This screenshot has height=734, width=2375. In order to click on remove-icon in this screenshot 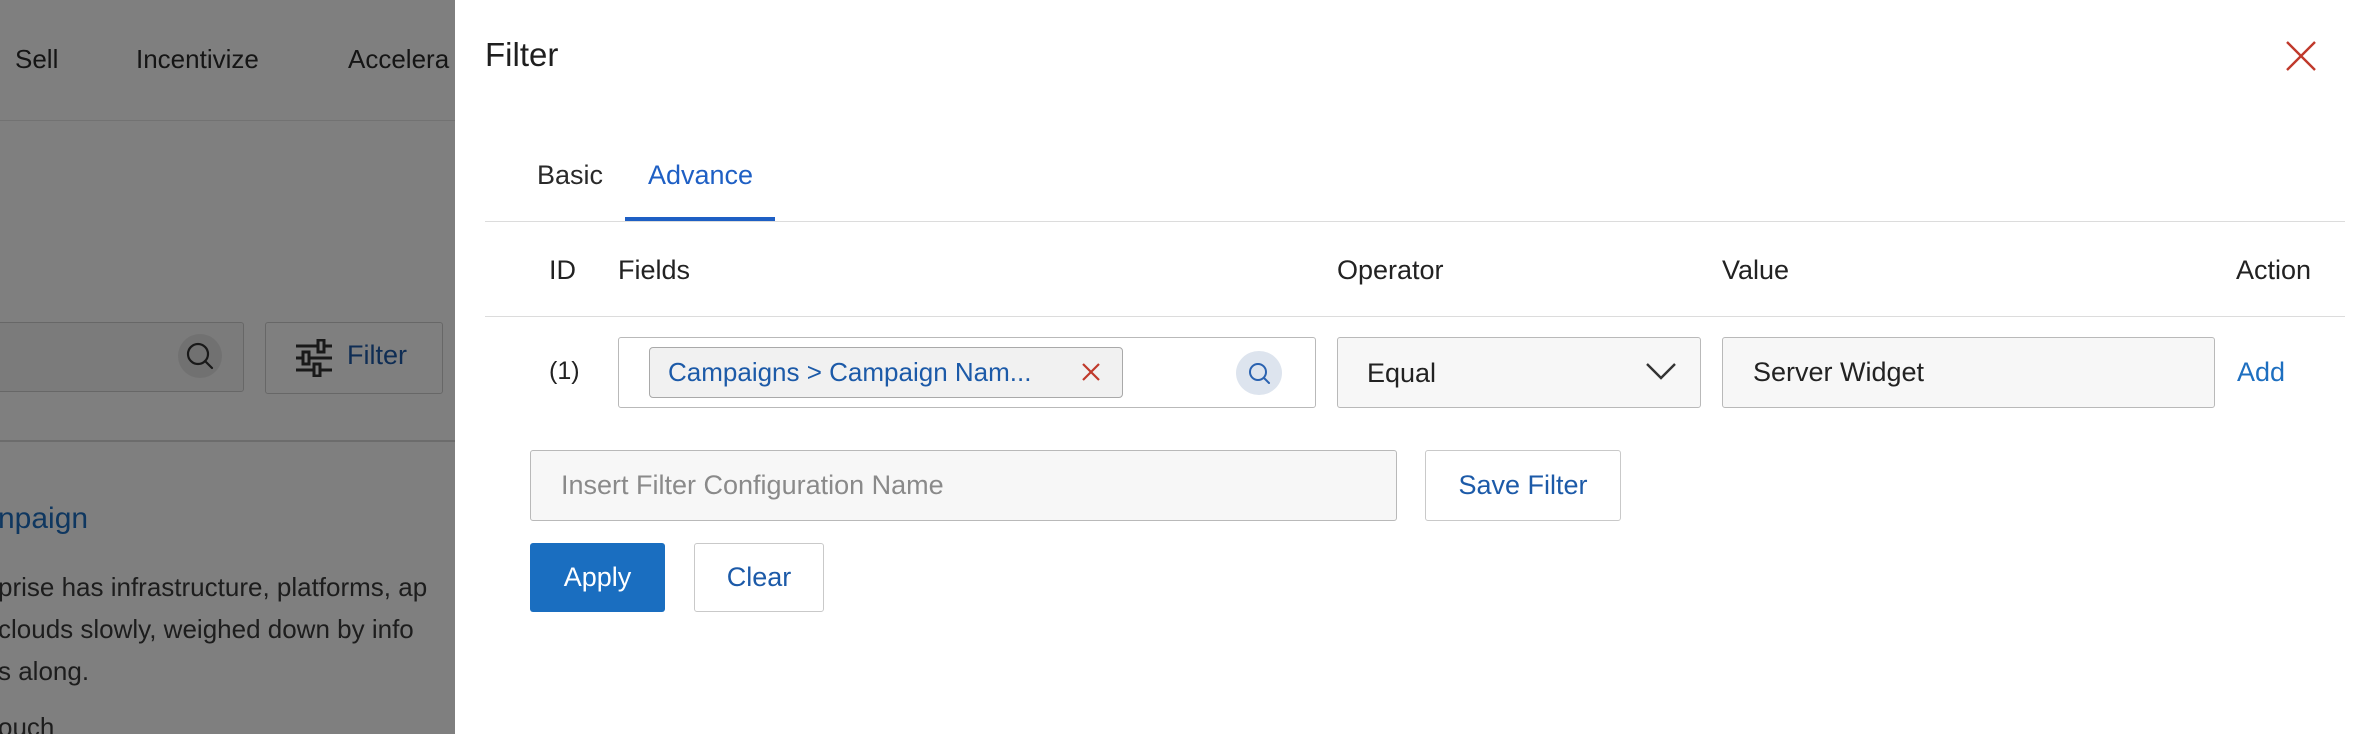, I will do `click(1091, 372)`.